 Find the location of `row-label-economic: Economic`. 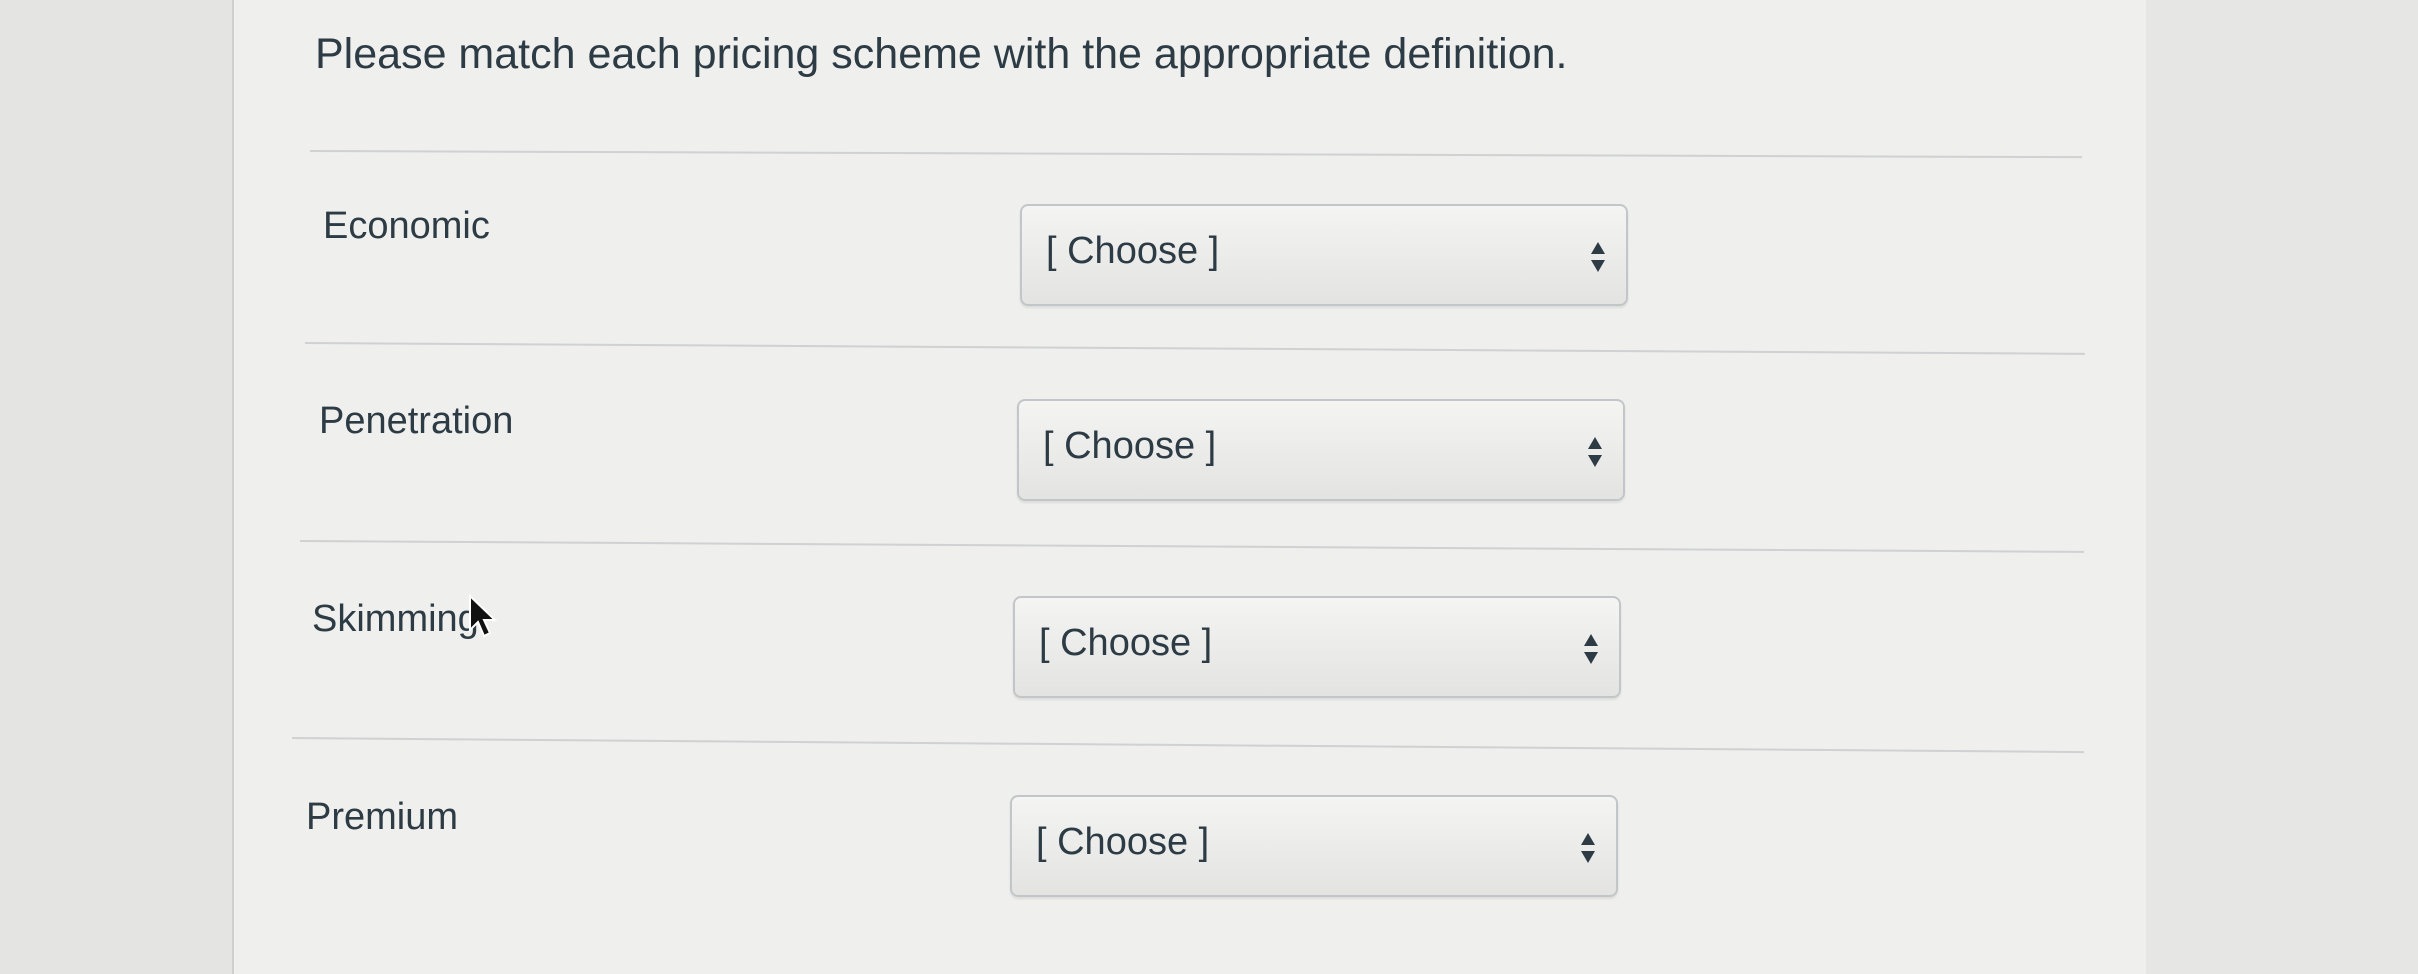

row-label-economic: Economic is located at coordinates (406, 226).